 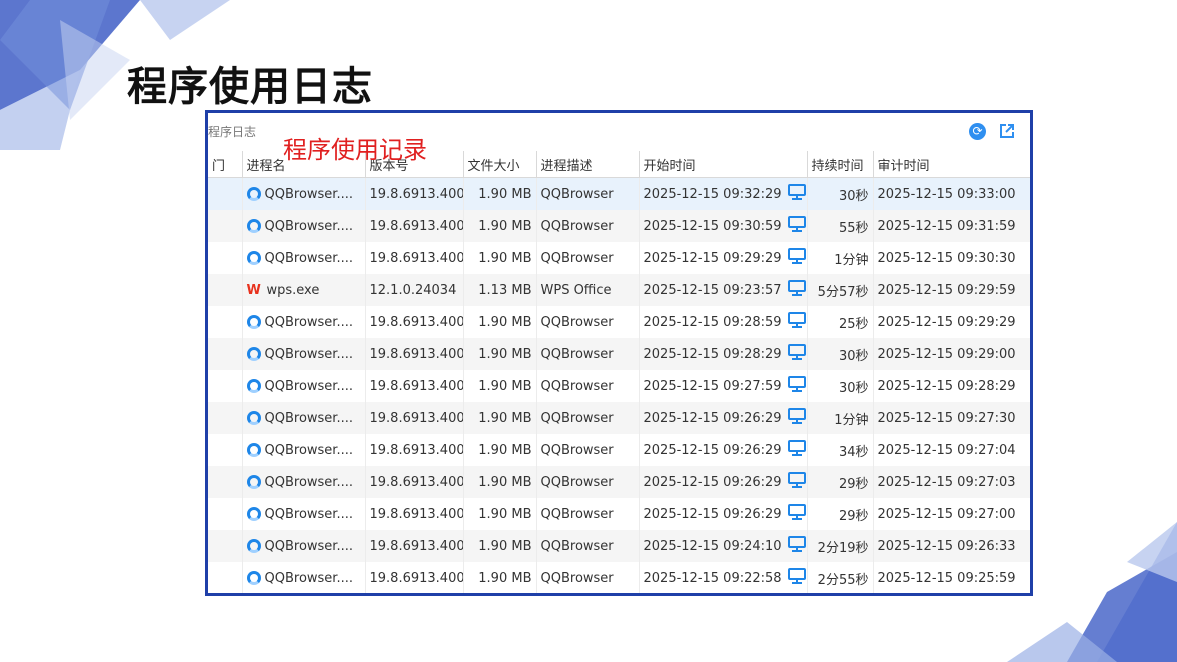 I want to click on column-header-door: 门, so click(x=225, y=164).